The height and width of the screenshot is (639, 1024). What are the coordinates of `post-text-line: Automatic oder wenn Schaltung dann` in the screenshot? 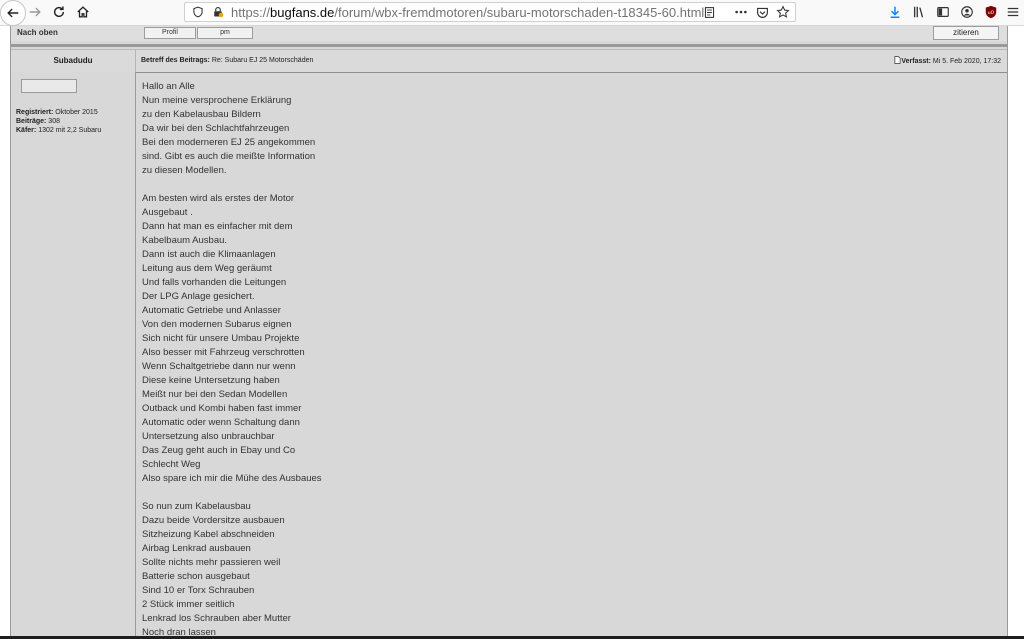 It's located at (221, 422).